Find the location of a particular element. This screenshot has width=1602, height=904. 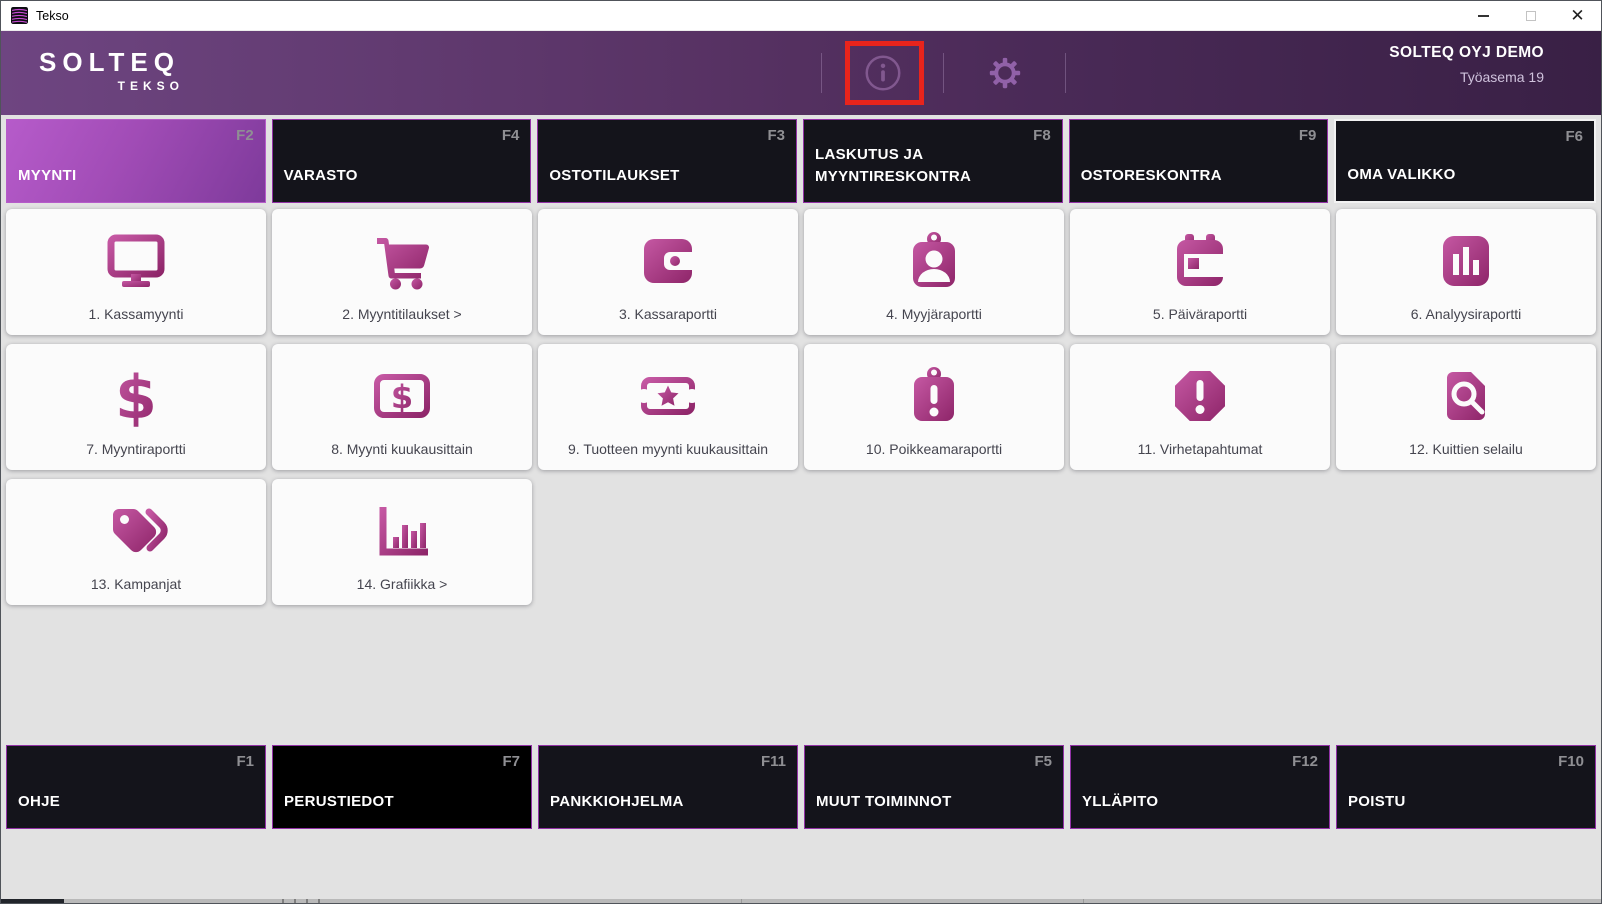

bar-chart-axis-icon is located at coordinates (402, 530).